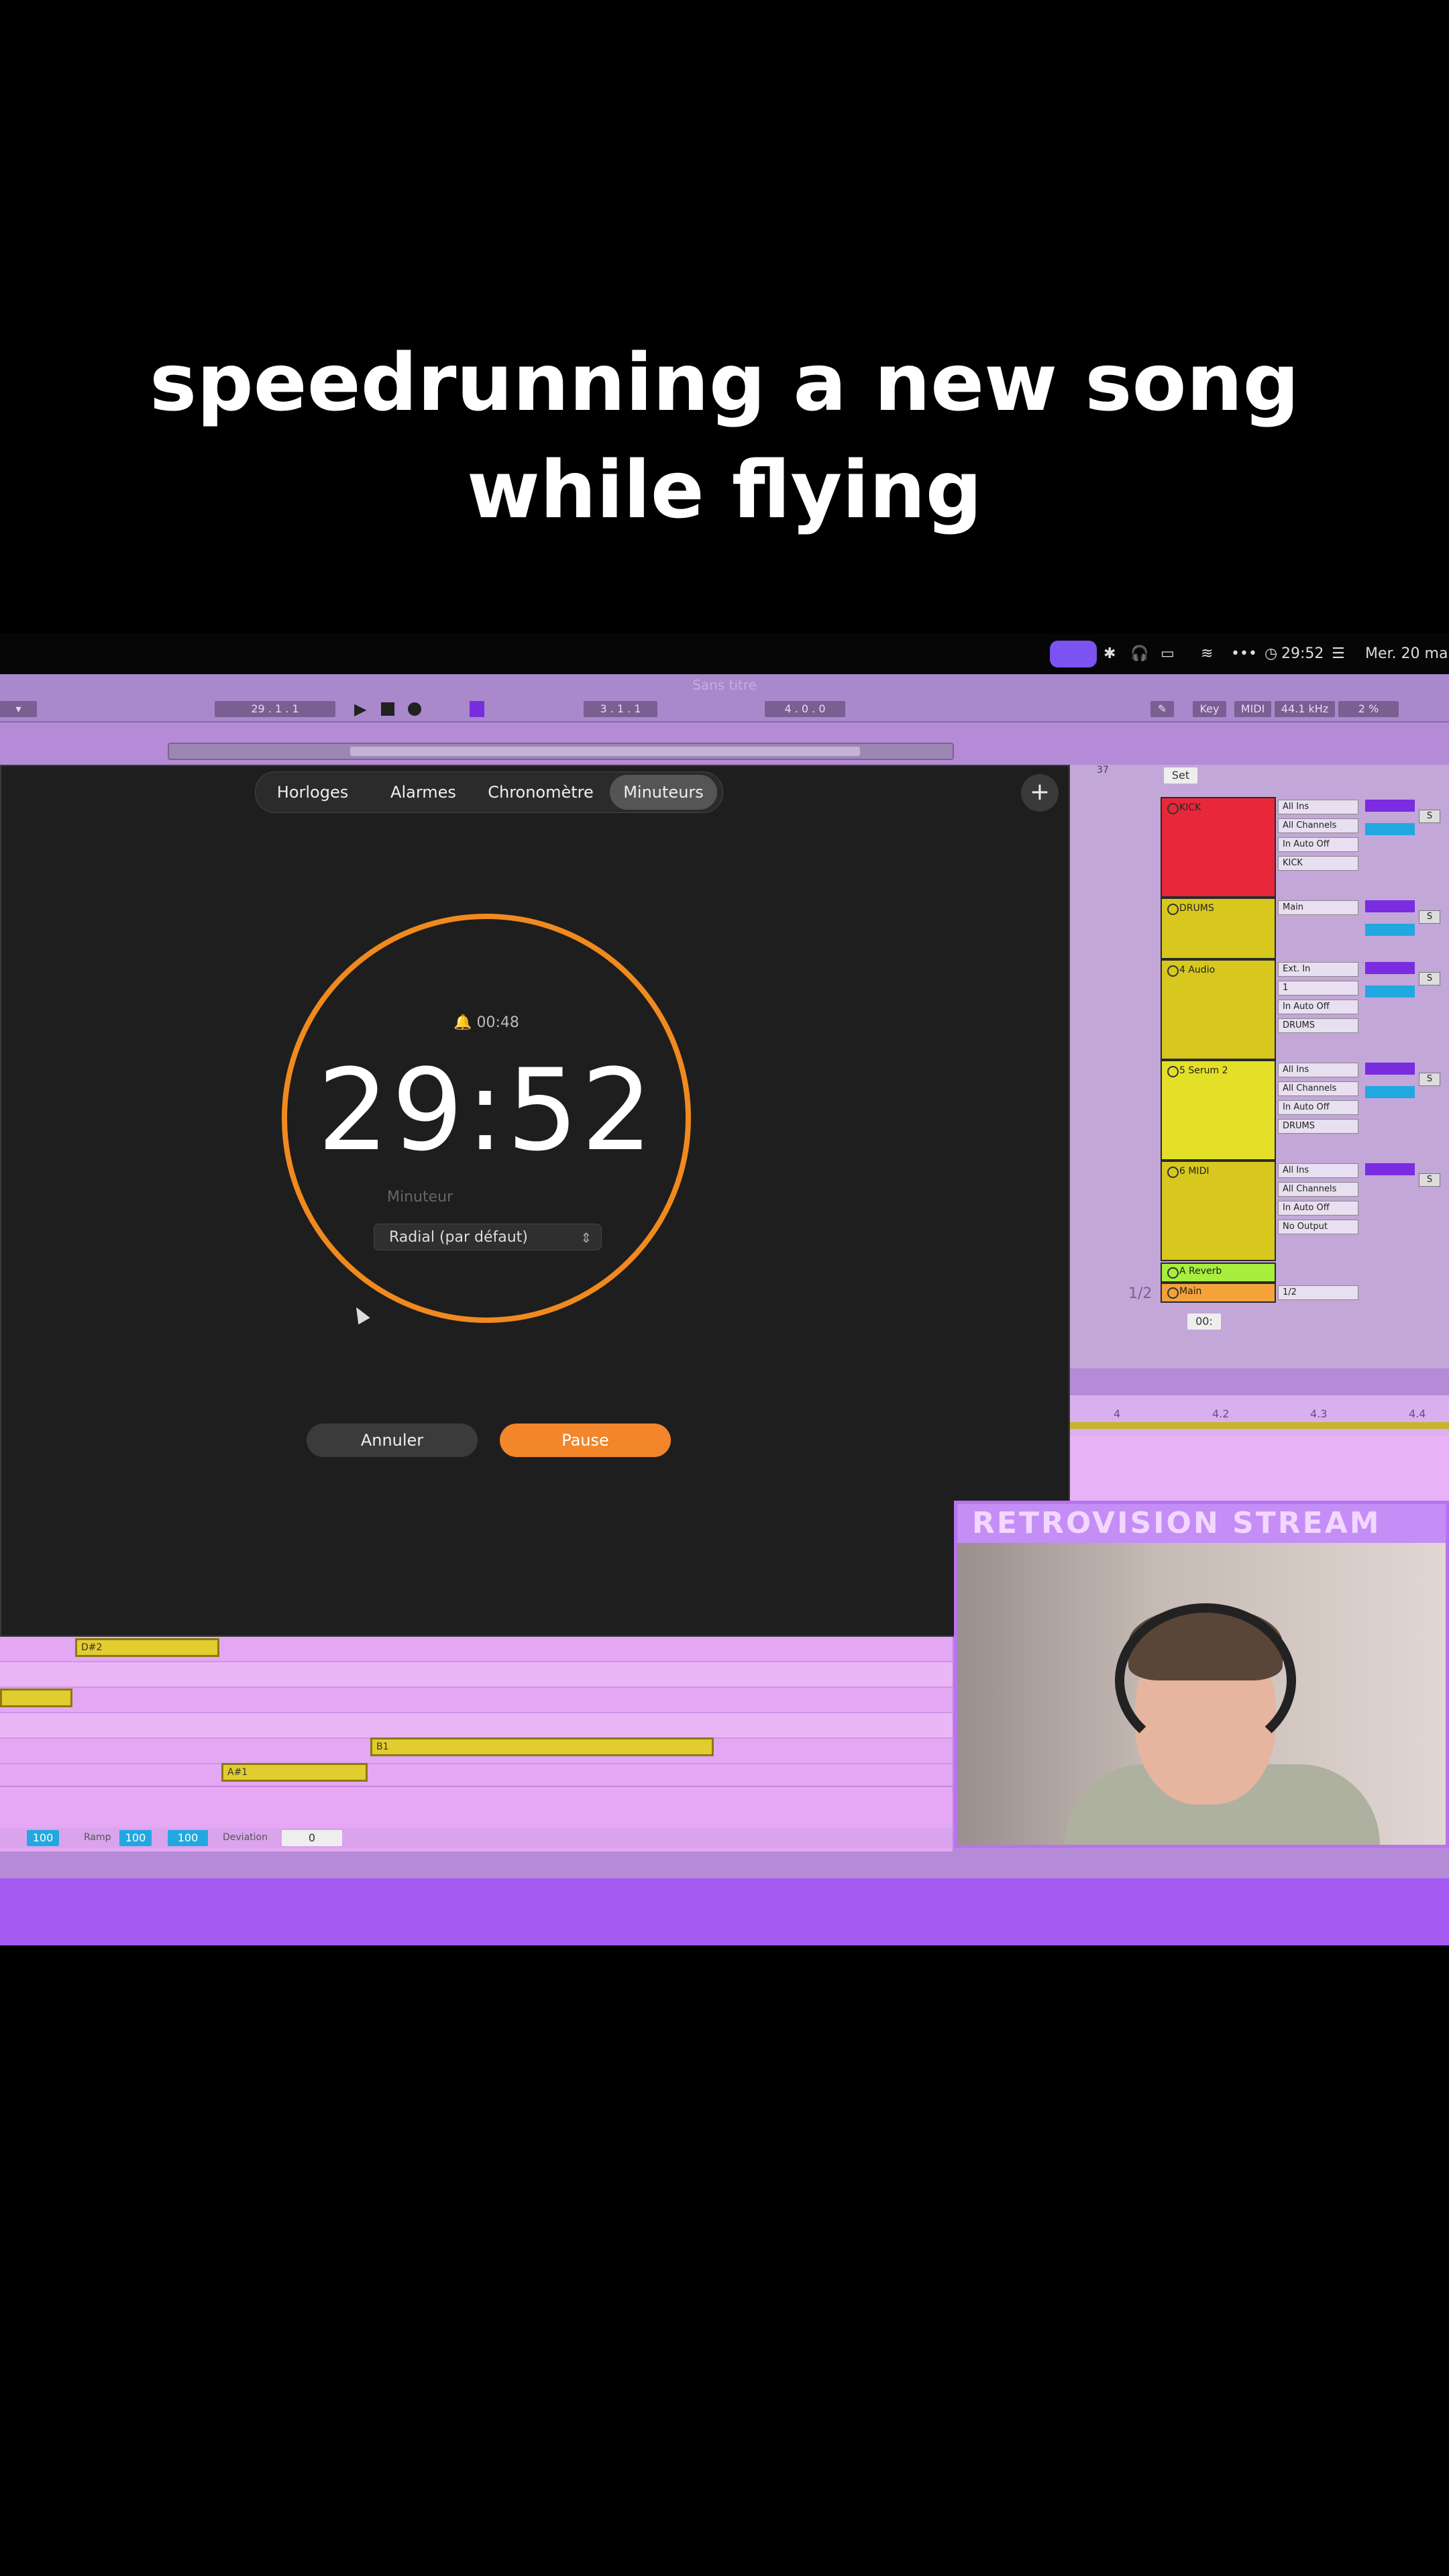  What do you see at coordinates (1218, 1110) in the screenshot?
I see `track-5-serum-2: 5 Serum 2` at bounding box center [1218, 1110].